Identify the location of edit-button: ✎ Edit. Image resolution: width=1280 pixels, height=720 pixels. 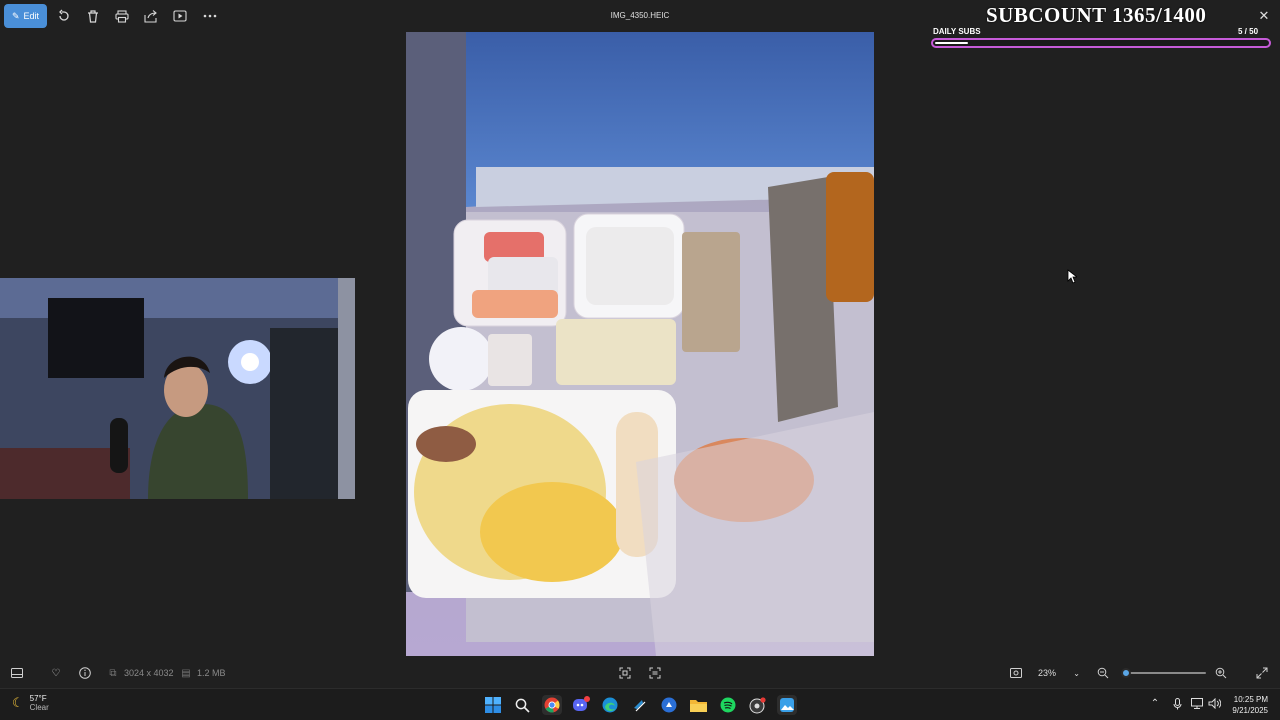
(25, 16).